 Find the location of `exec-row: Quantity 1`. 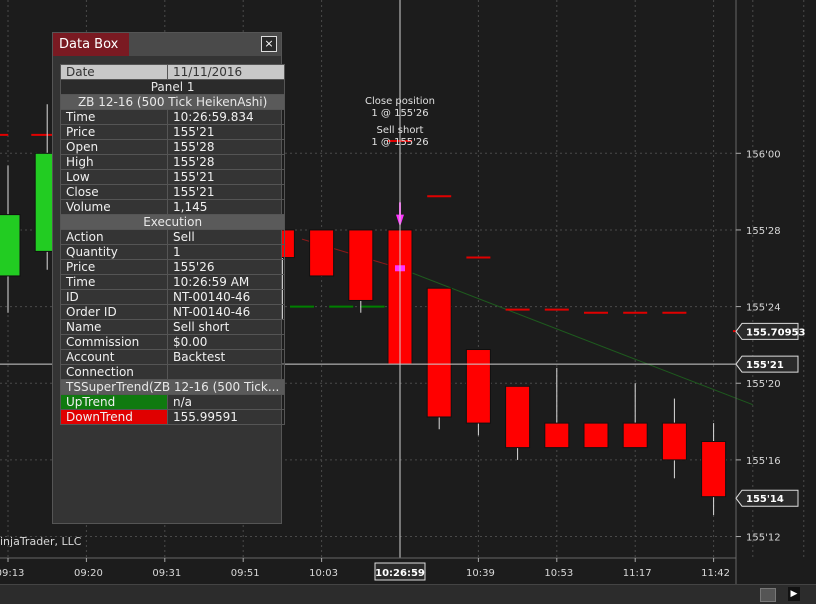

exec-row: Quantity 1 is located at coordinates (173, 252).